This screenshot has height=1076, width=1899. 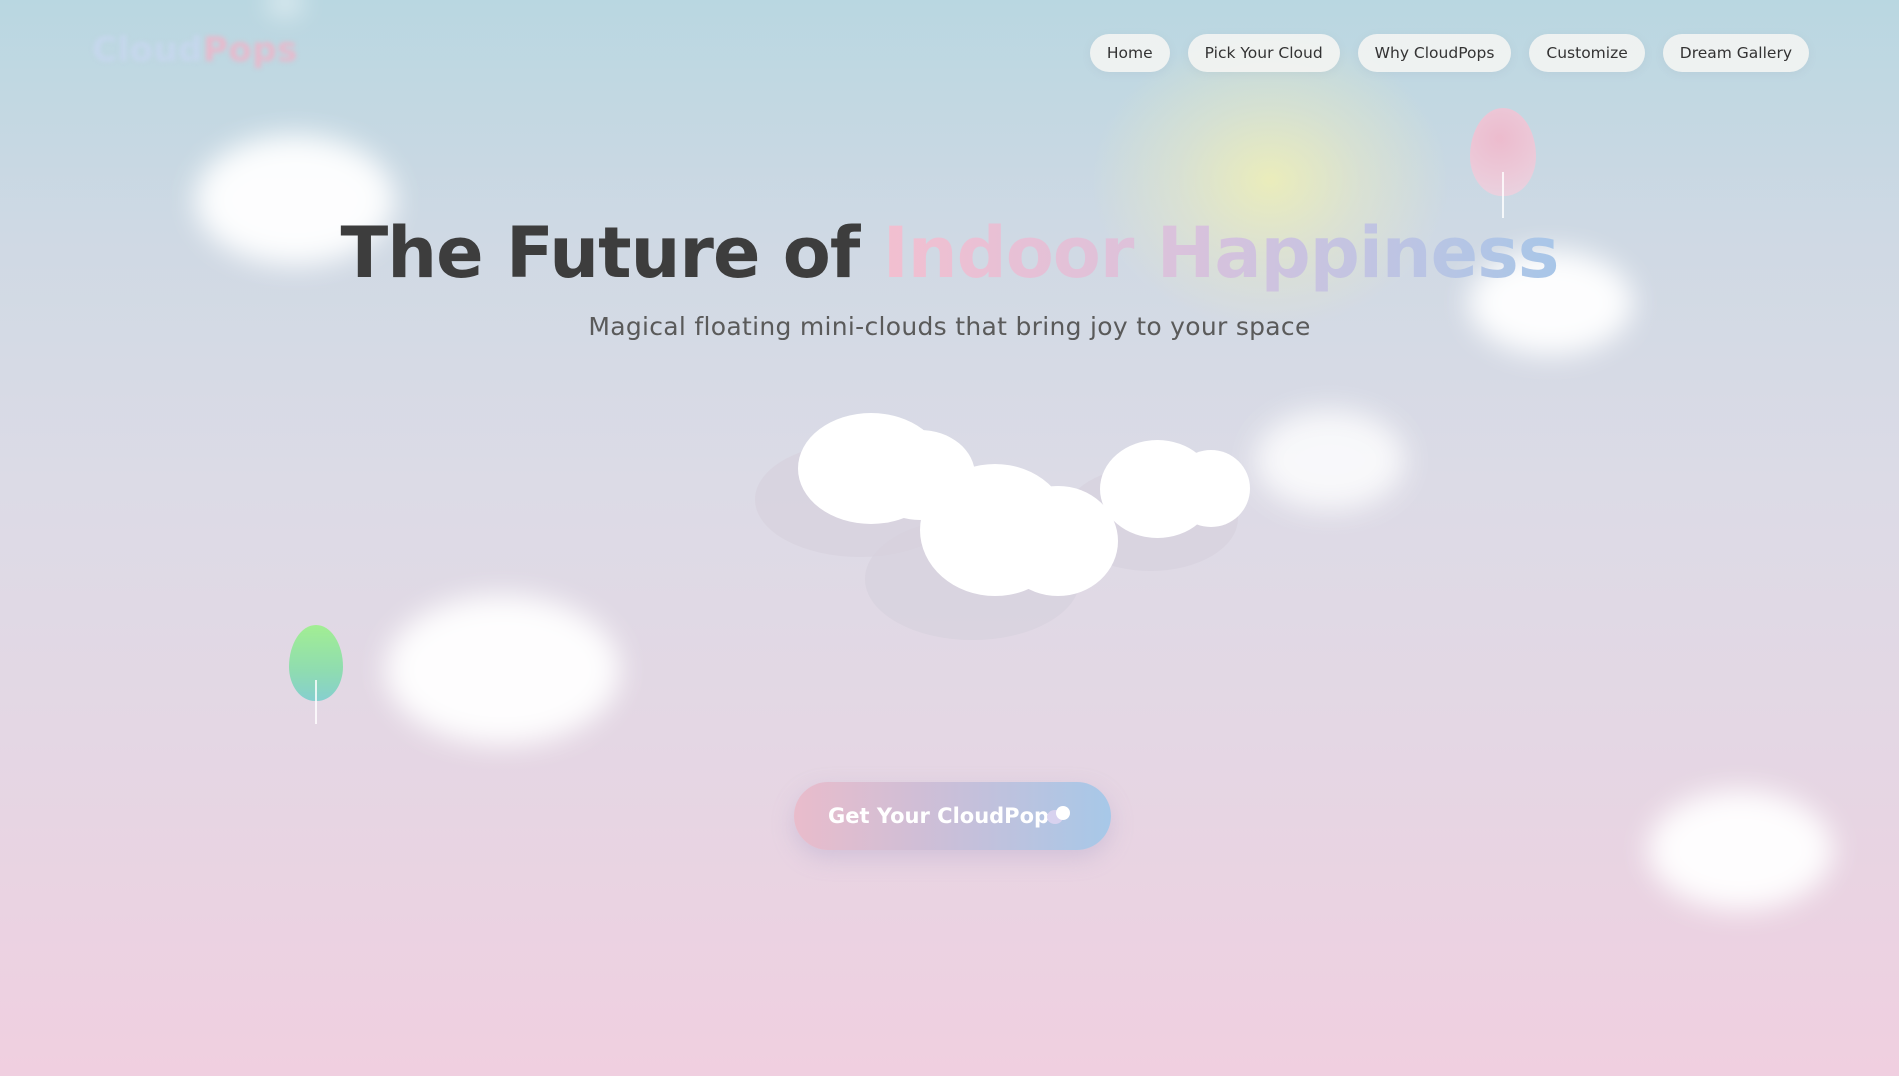 I want to click on hero-title-plain: The Future of, so click(x=600, y=253).